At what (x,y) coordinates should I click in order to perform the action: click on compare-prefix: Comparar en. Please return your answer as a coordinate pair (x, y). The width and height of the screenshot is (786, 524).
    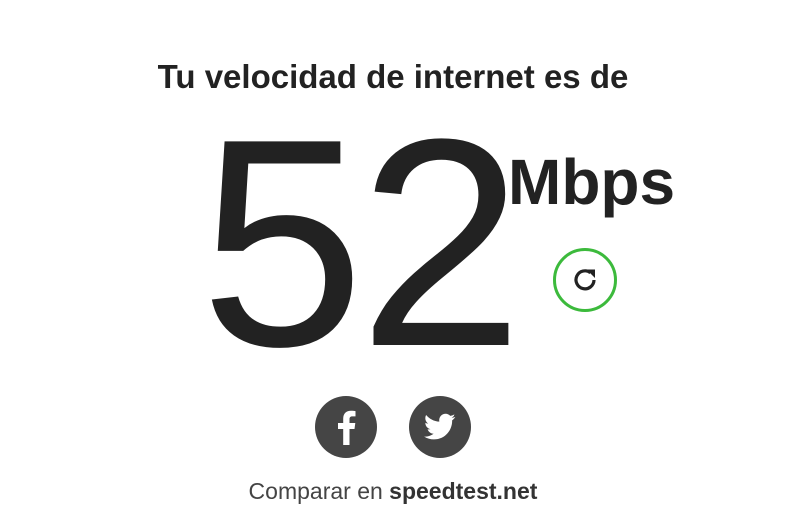
    Looking at the image, I should click on (319, 491).